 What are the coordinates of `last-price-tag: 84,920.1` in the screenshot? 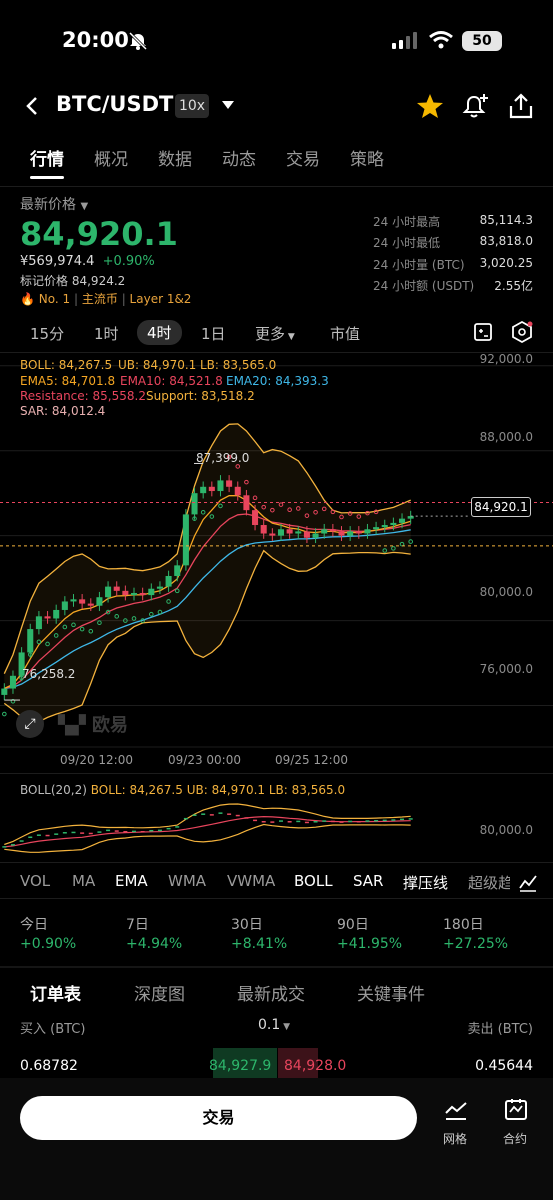 It's located at (501, 507).